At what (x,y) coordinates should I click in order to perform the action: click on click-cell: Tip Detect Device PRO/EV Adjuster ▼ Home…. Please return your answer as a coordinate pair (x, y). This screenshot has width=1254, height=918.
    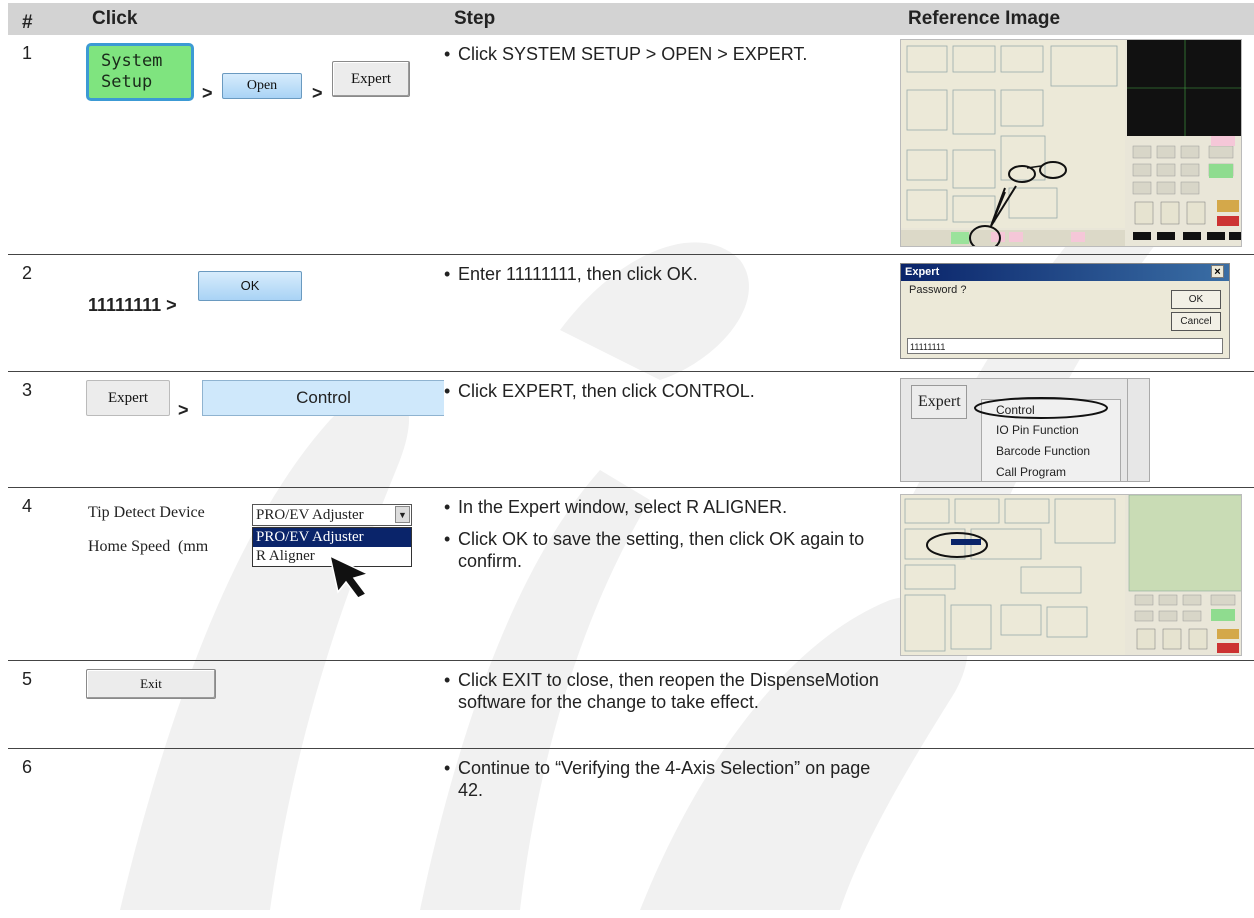
    Looking at the image, I should click on (263, 574).